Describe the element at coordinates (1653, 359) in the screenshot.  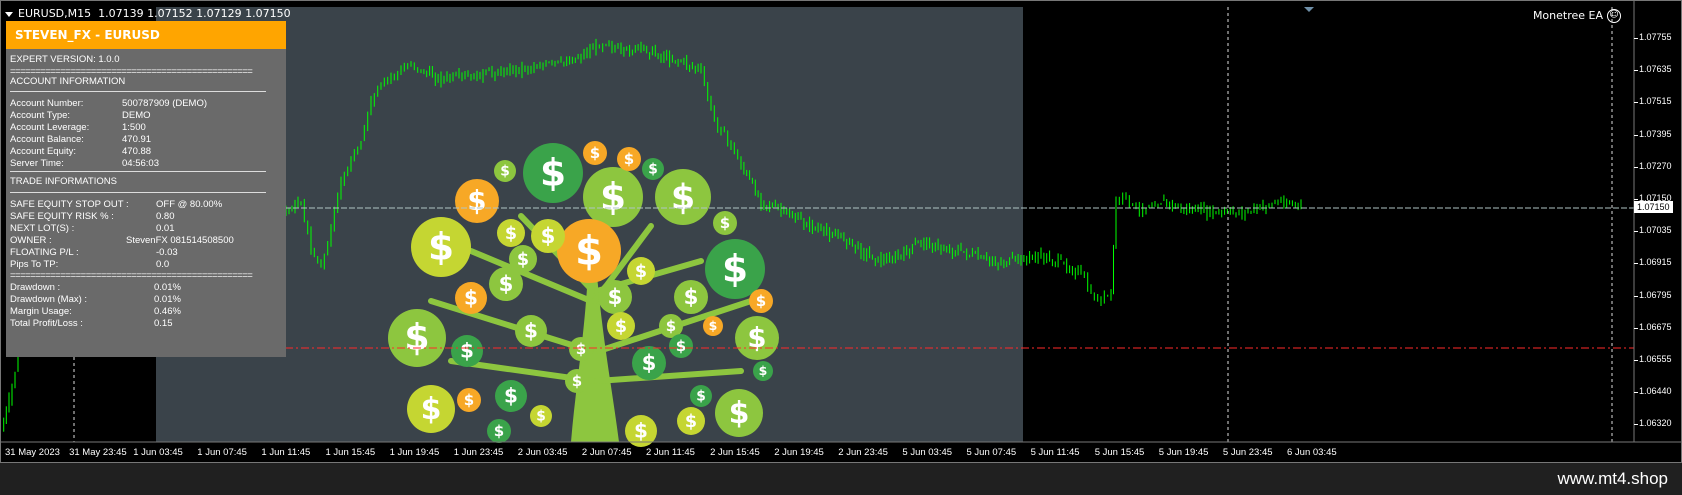
I see `price-tick: 1.06555` at that location.